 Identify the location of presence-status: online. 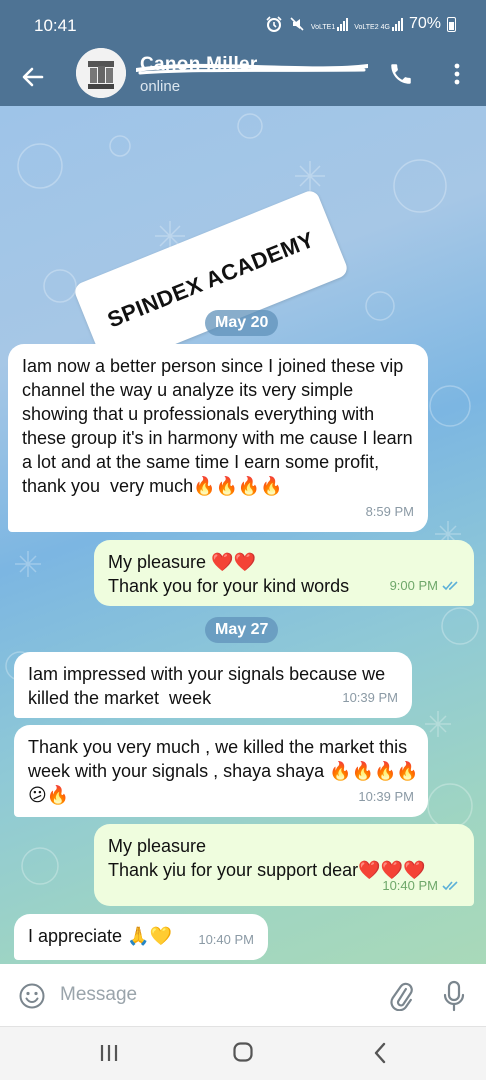
(160, 86).